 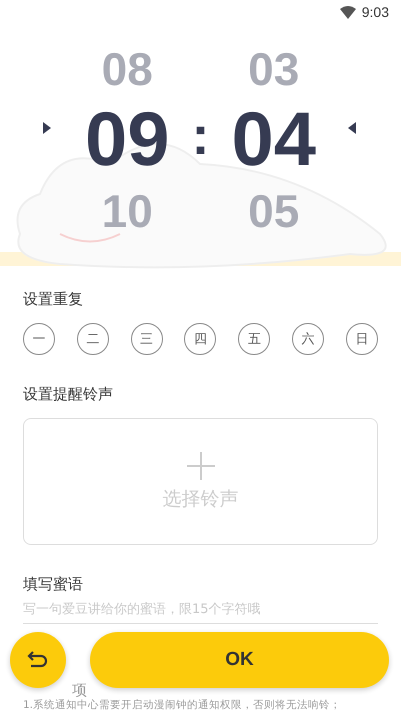 What do you see at coordinates (200, 339) in the screenshot?
I see `weekday-toggle: 四` at bounding box center [200, 339].